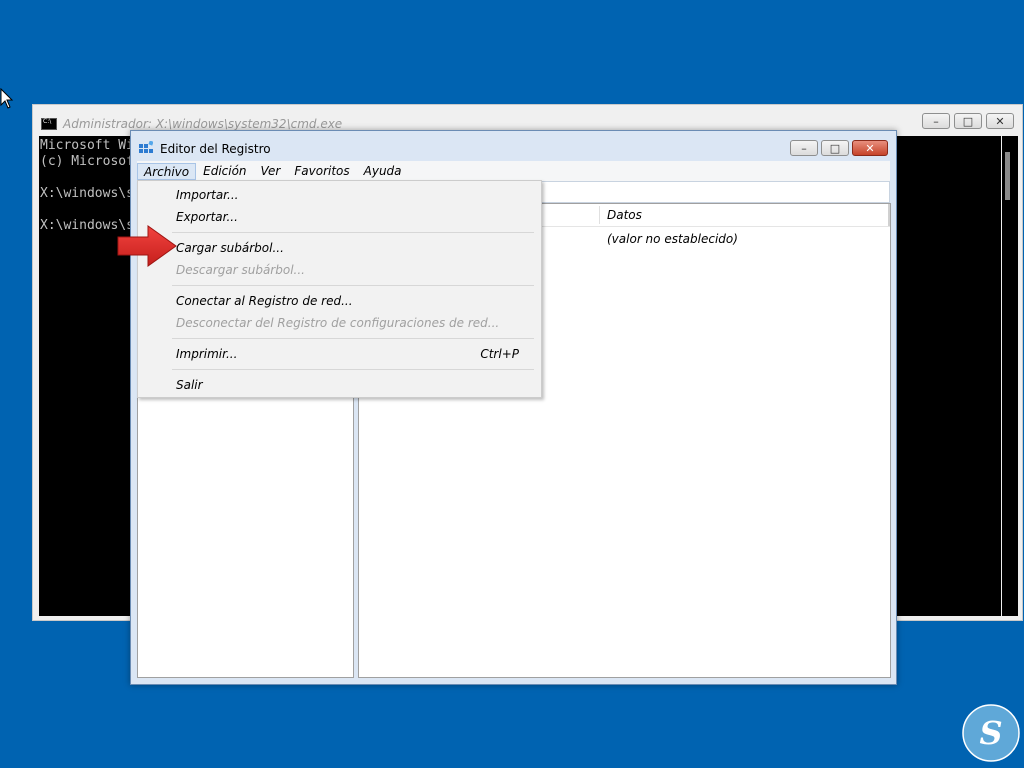  What do you see at coordinates (672, 239) in the screenshot?
I see `value-data-cell: (valor no establecido)` at bounding box center [672, 239].